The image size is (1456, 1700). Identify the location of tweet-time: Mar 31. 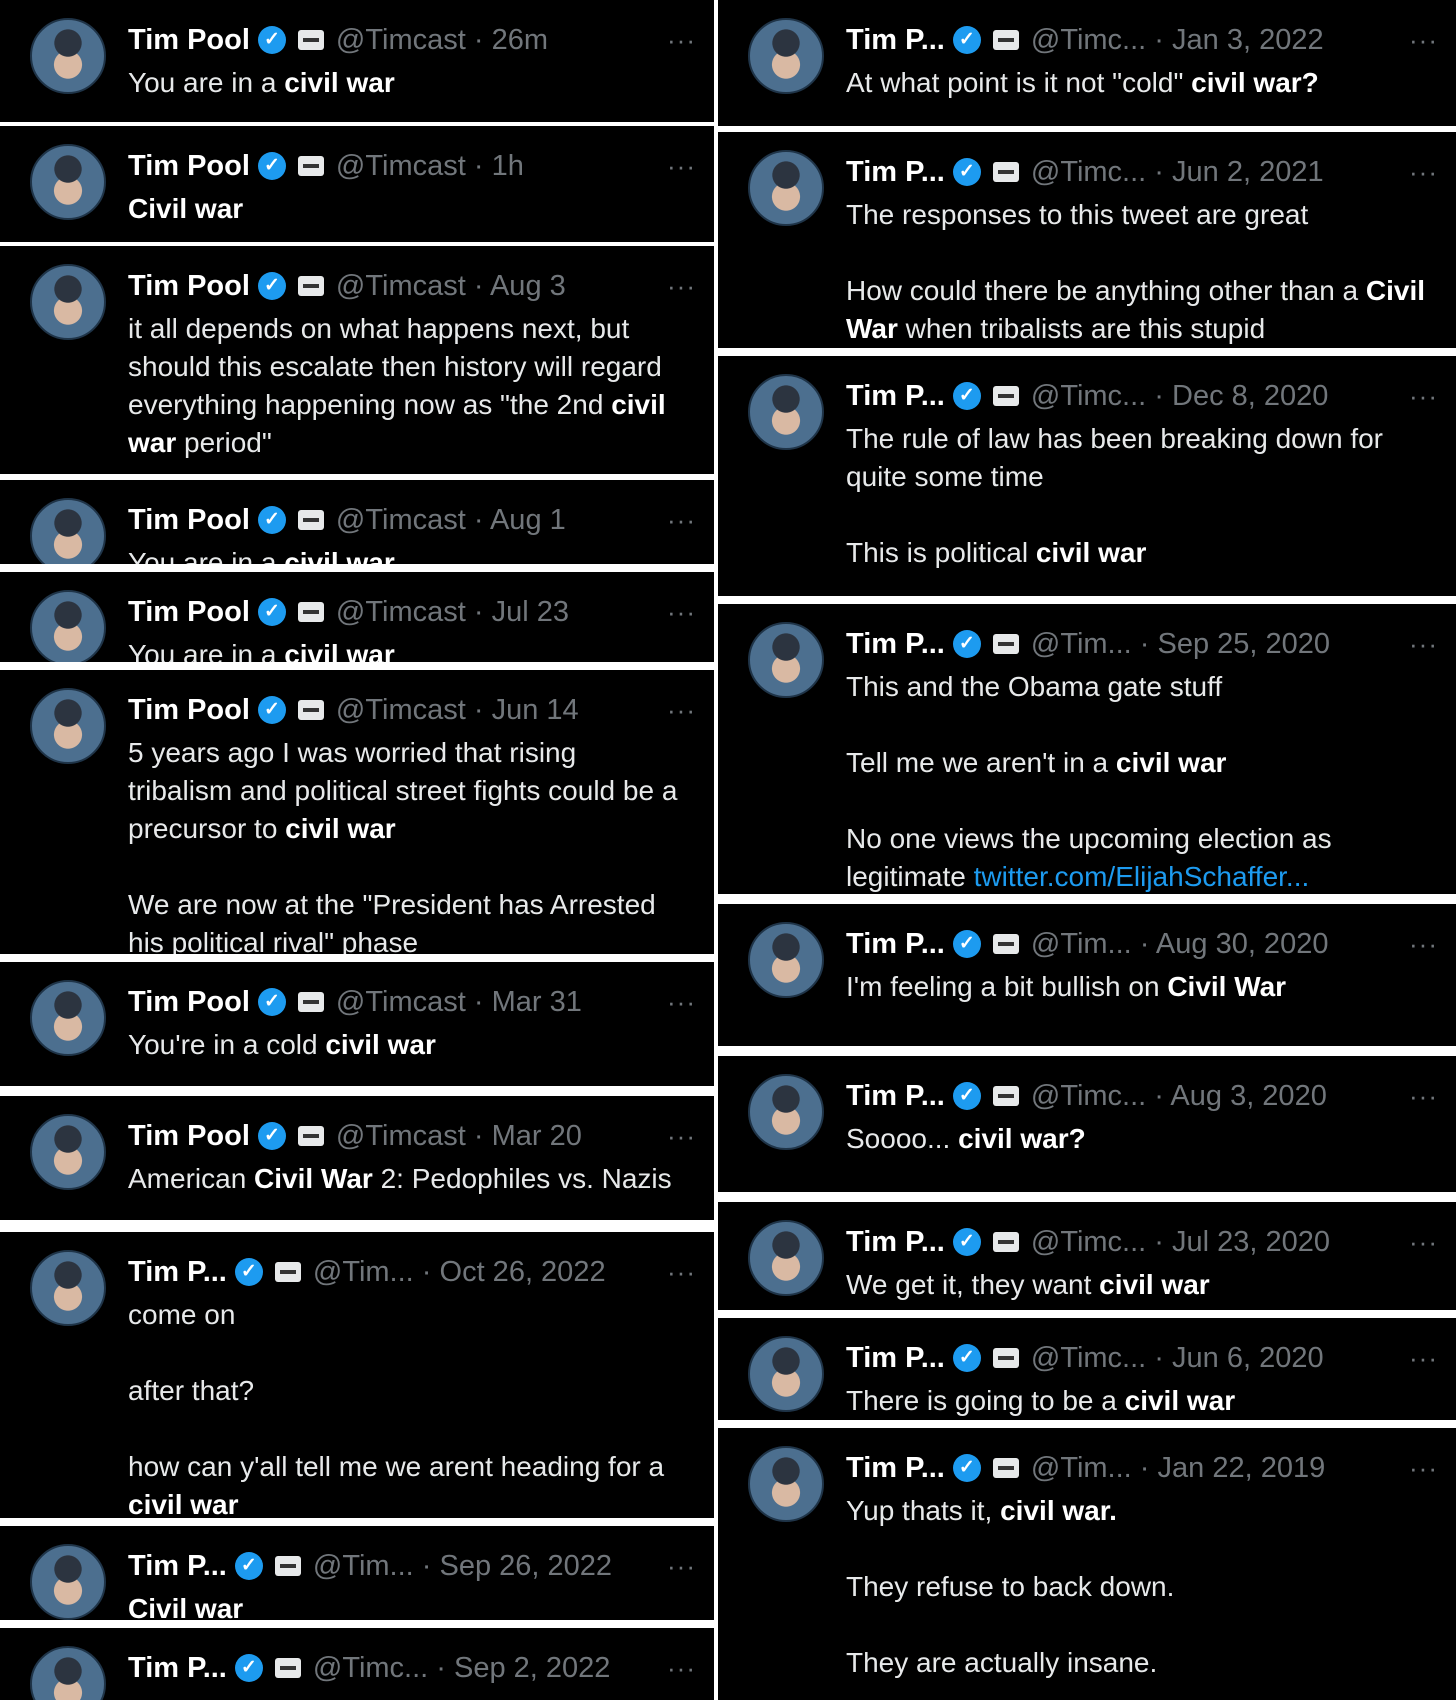
(537, 1002).